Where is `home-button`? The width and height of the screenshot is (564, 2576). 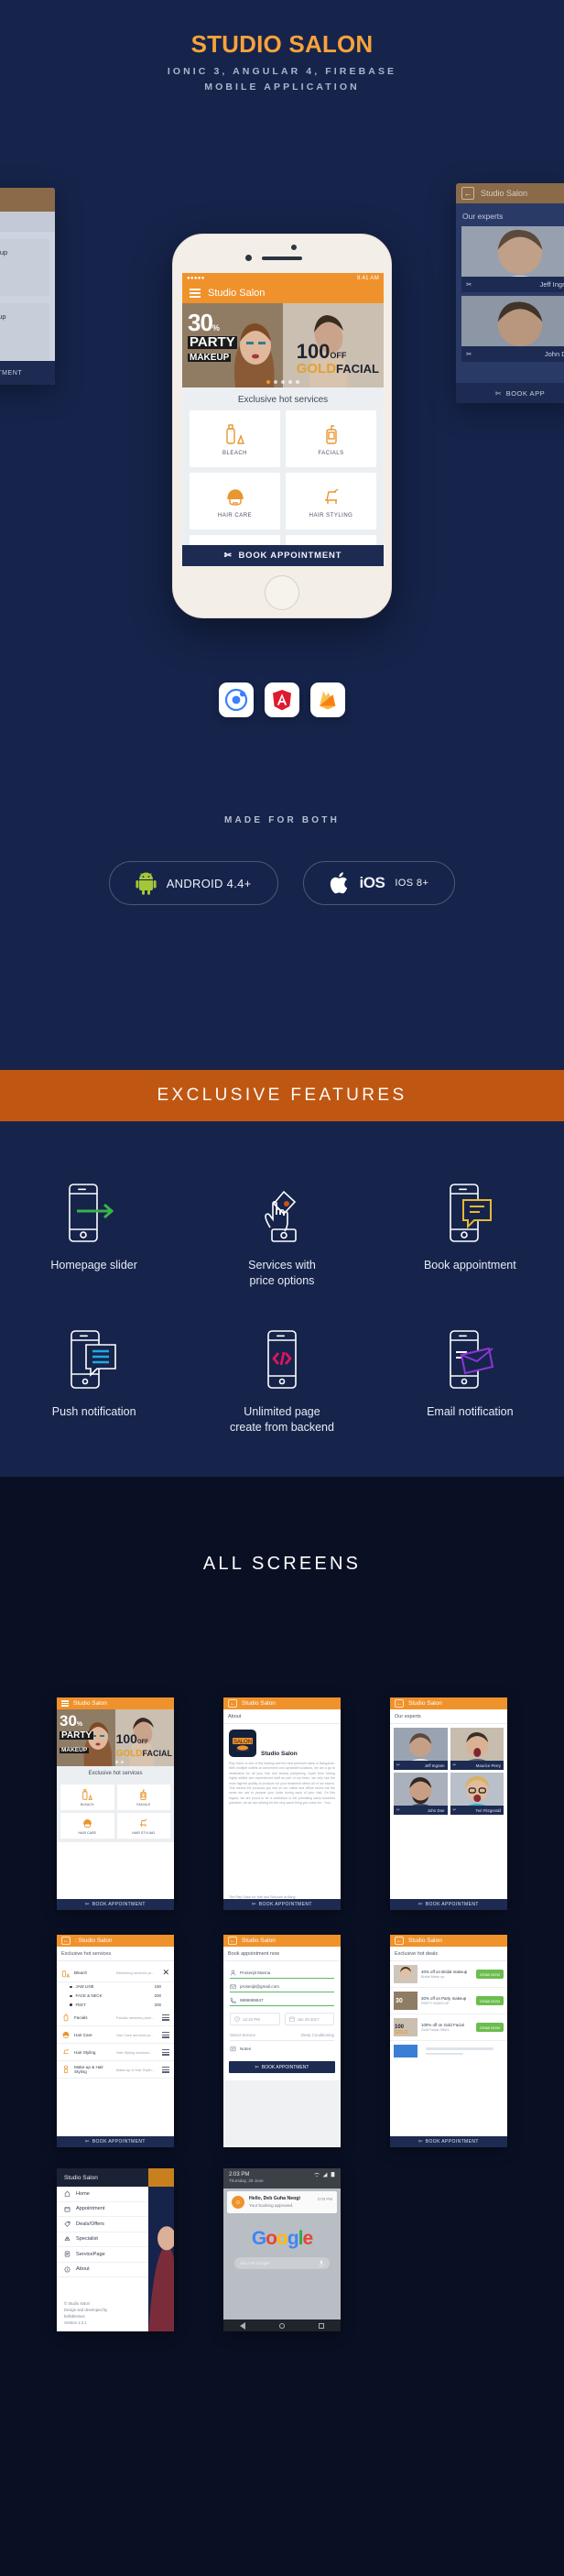
home-button is located at coordinates (282, 593).